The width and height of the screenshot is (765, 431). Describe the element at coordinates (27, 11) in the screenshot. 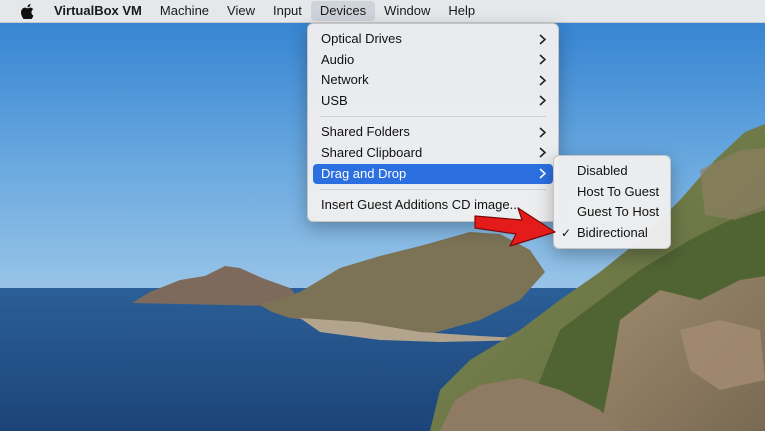

I see `apple-icon` at that location.